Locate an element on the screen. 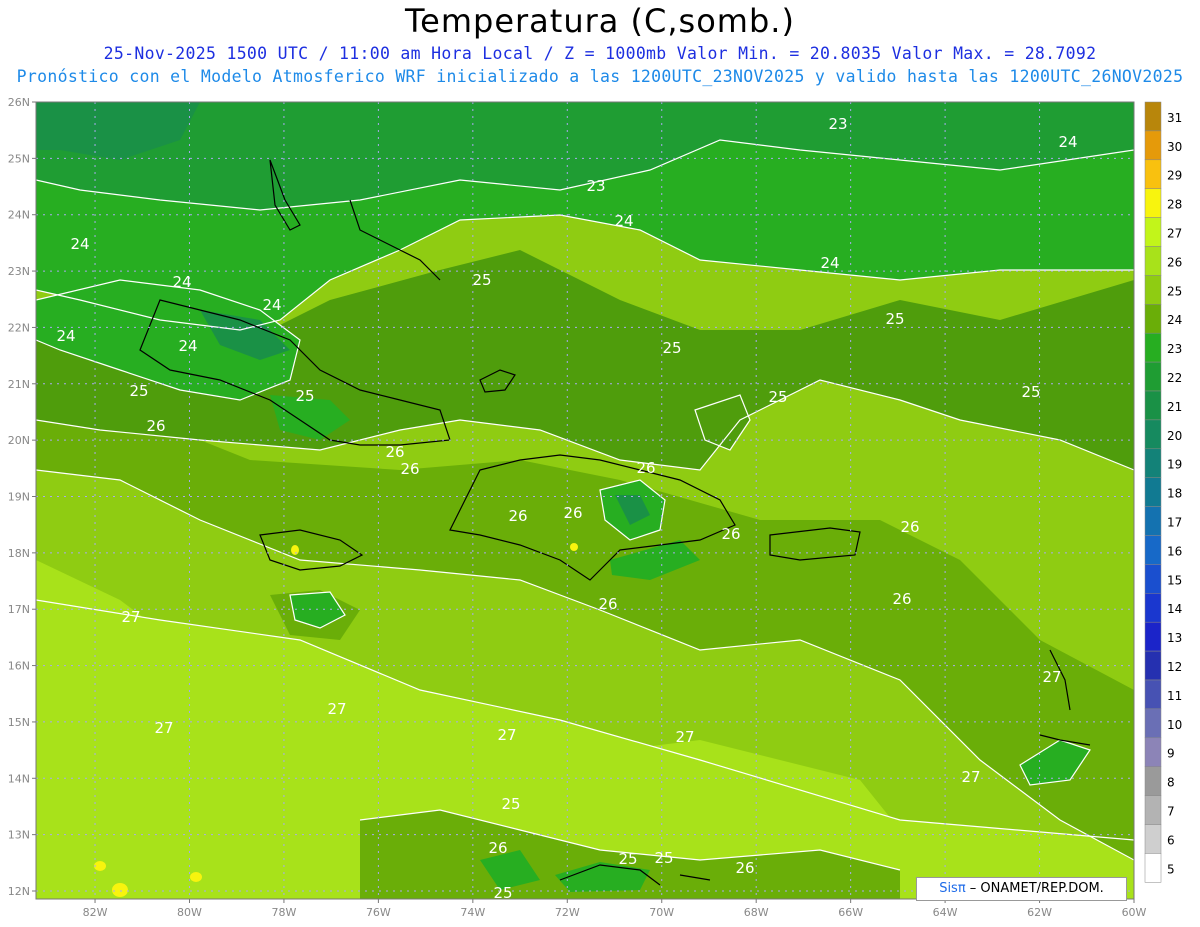  lon-tick-label: 80W is located at coordinates (189, 912).